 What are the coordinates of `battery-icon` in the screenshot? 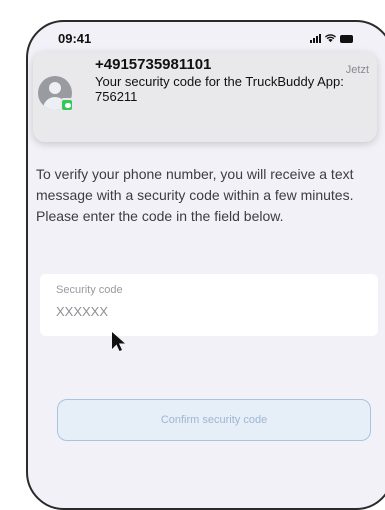 It's located at (346, 39).